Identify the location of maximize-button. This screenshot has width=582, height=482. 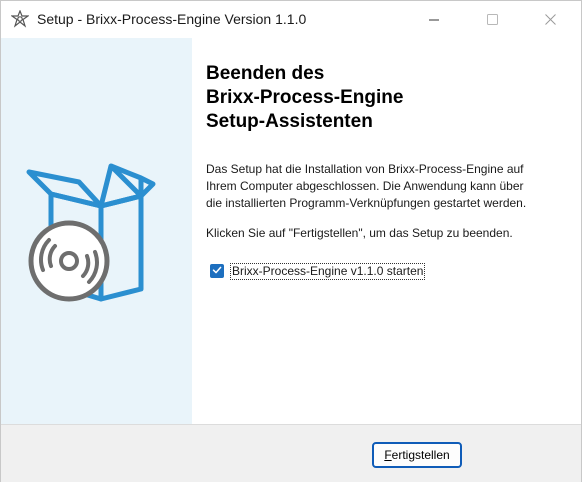
(492, 19).